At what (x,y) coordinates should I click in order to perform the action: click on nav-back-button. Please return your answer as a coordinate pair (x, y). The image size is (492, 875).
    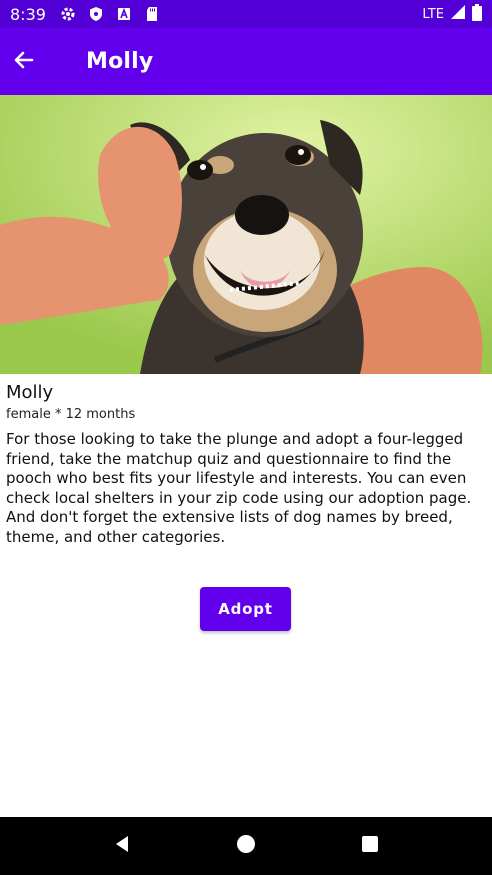
    Looking at the image, I should click on (122, 846).